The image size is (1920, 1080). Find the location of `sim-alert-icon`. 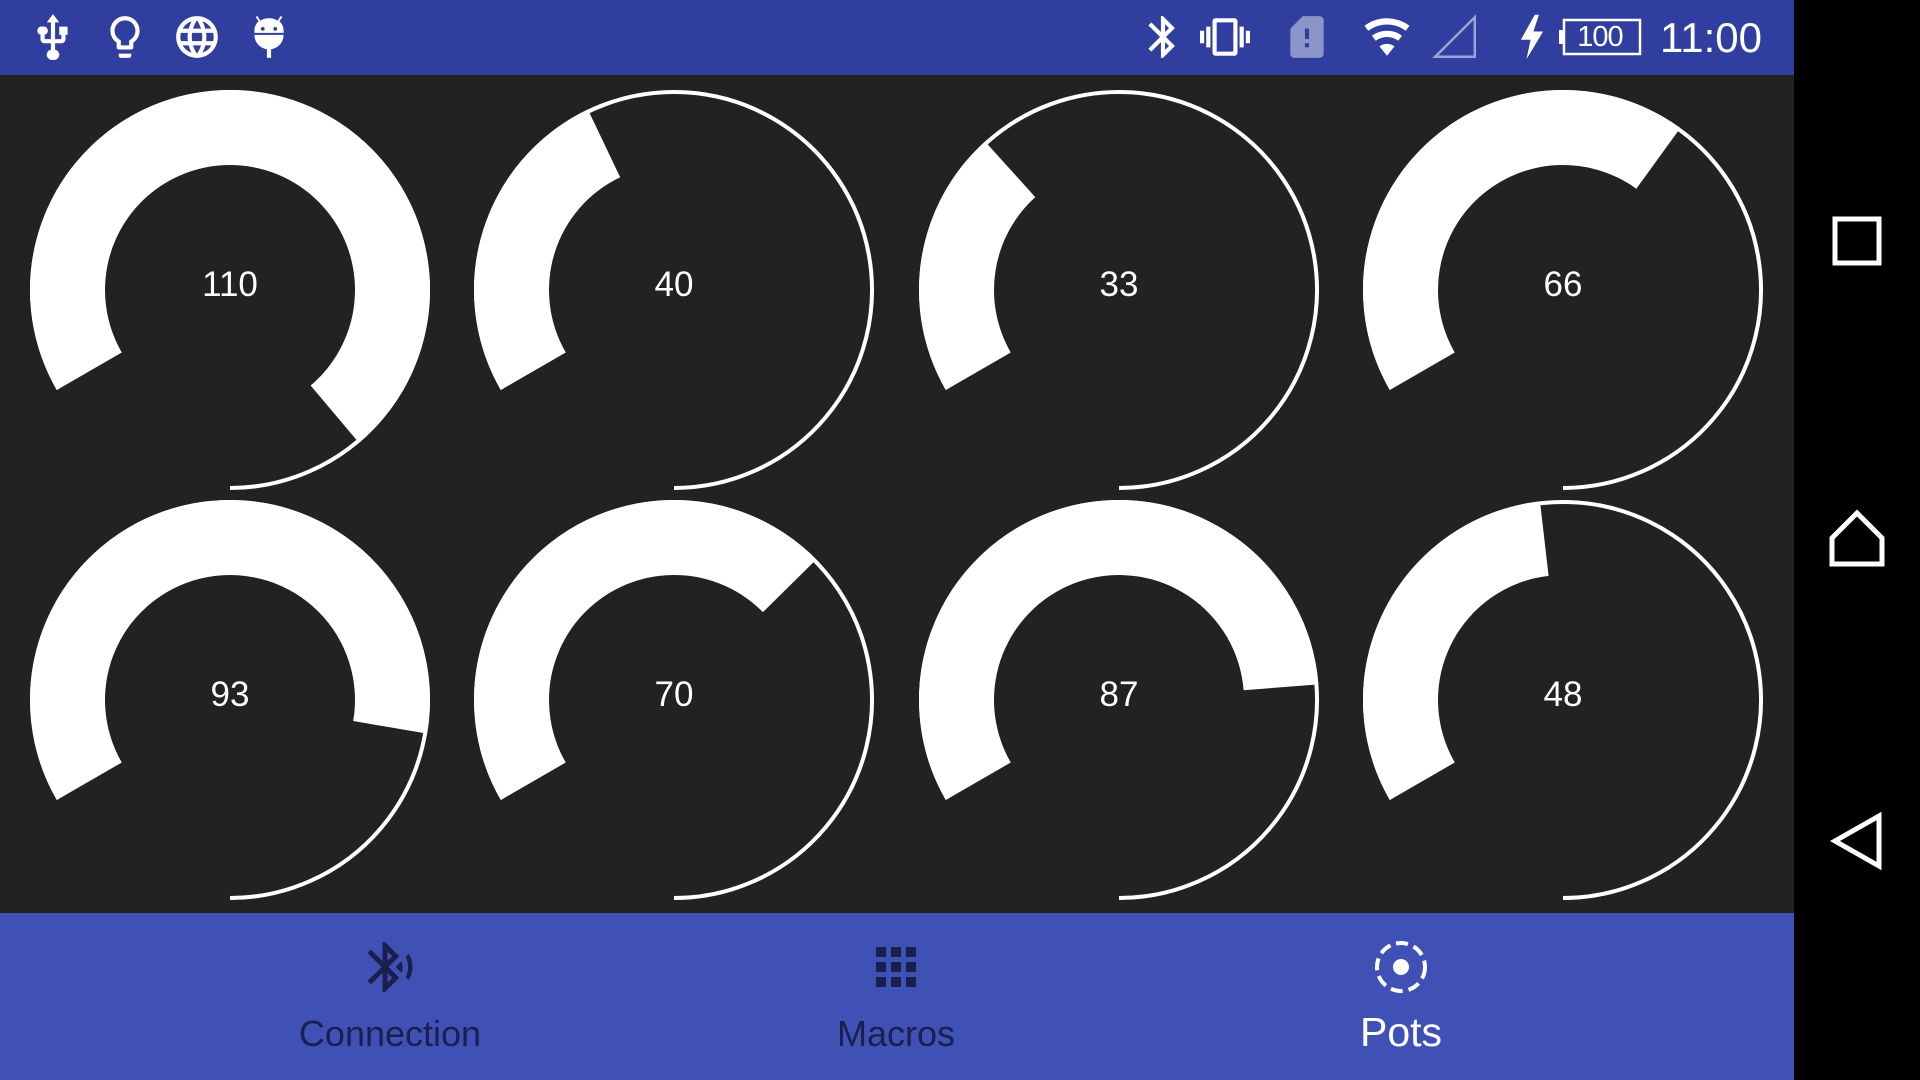

sim-alert-icon is located at coordinates (1307, 37).